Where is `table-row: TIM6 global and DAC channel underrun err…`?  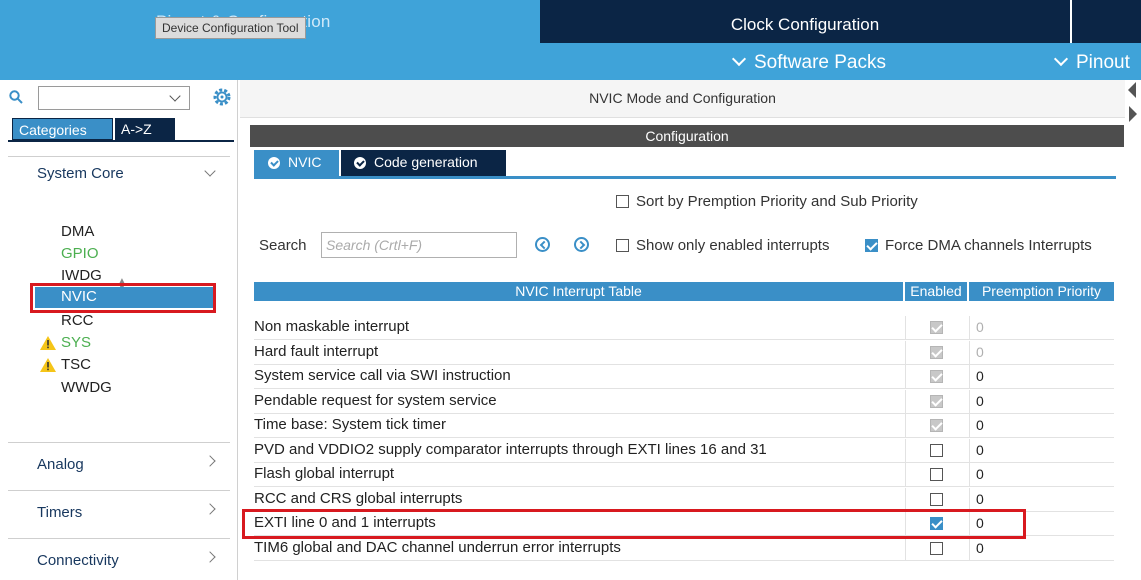
table-row: TIM6 global and DAC channel underrun err… is located at coordinates (684, 548).